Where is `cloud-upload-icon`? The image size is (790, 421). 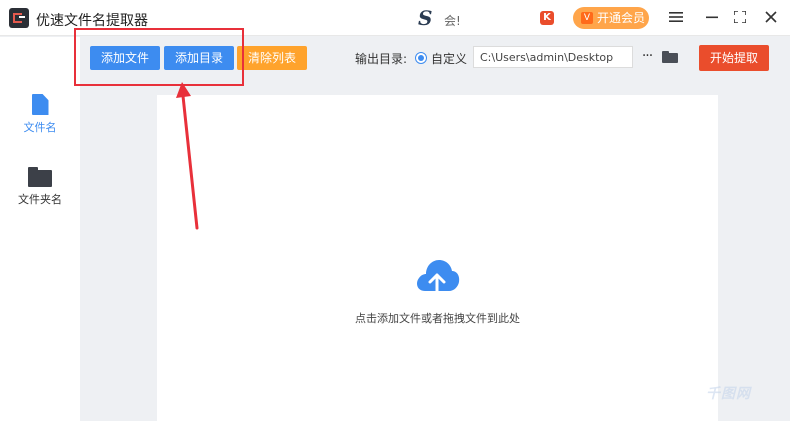 cloud-upload-icon is located at coordinates (438, 278).